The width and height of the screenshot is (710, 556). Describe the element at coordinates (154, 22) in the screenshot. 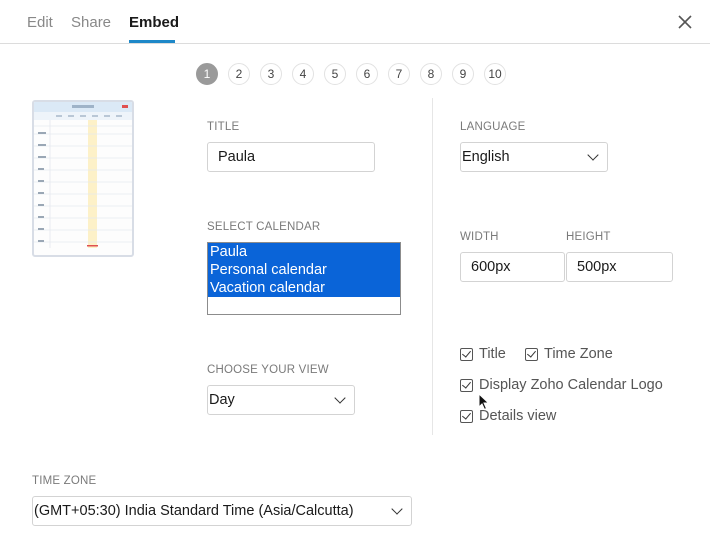

I see `tab-embed: Embed` at that location.